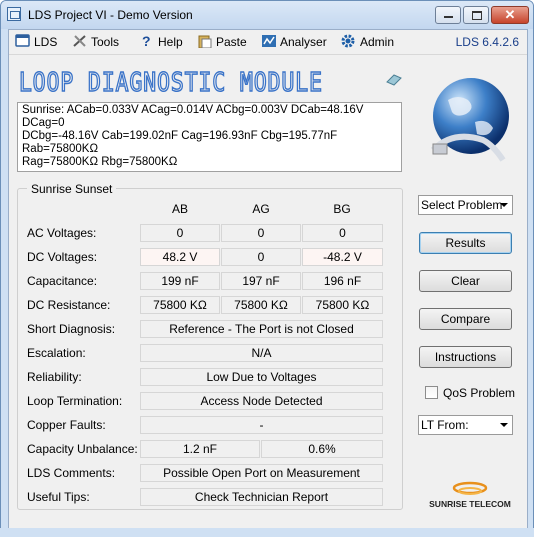 The image size is (534, 537). I want to click on compare-button: Compare, so click(465, 319).